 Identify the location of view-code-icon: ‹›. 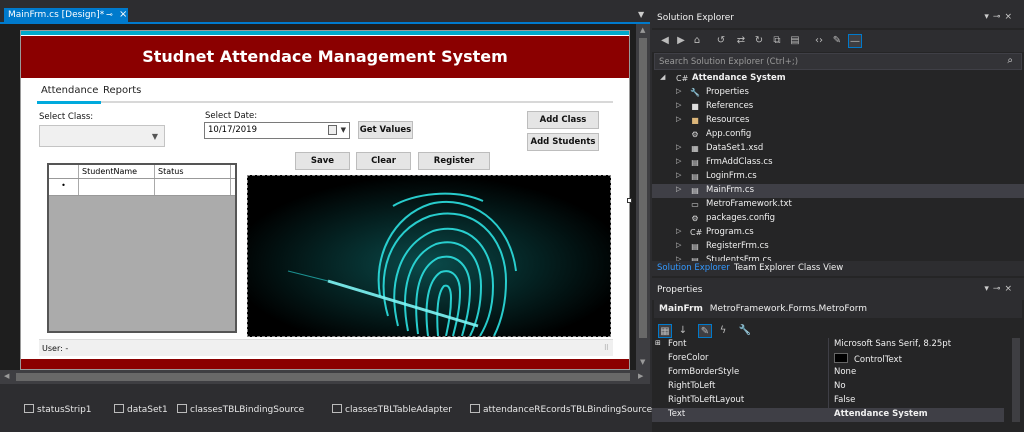
(819, 41).